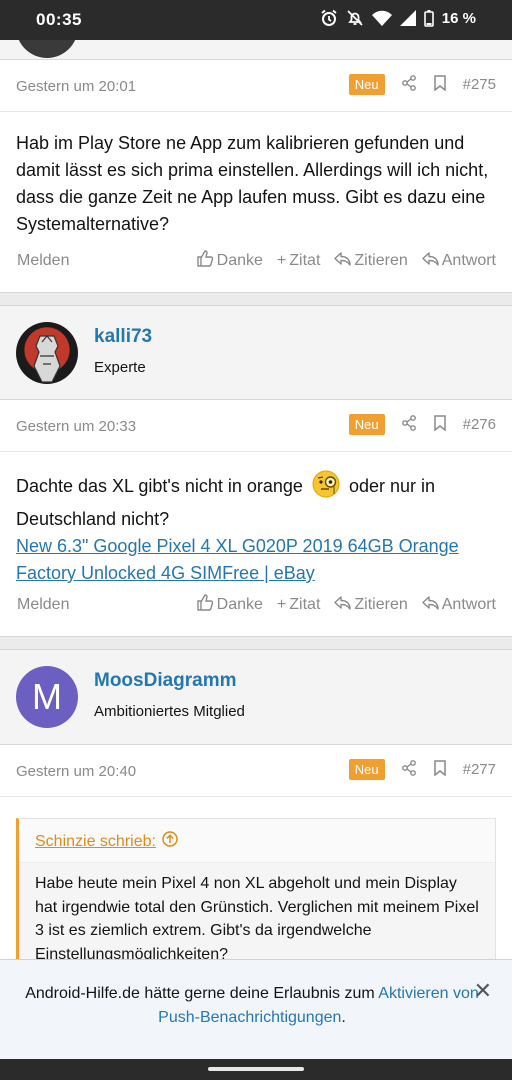 Image resolution: width=512 pixels, height=1080 pixels. What do you see at coordinates (76, 426) in the screenshot?
I see `post-date: Gestern um 20:33` at bounding box center [76, 426].